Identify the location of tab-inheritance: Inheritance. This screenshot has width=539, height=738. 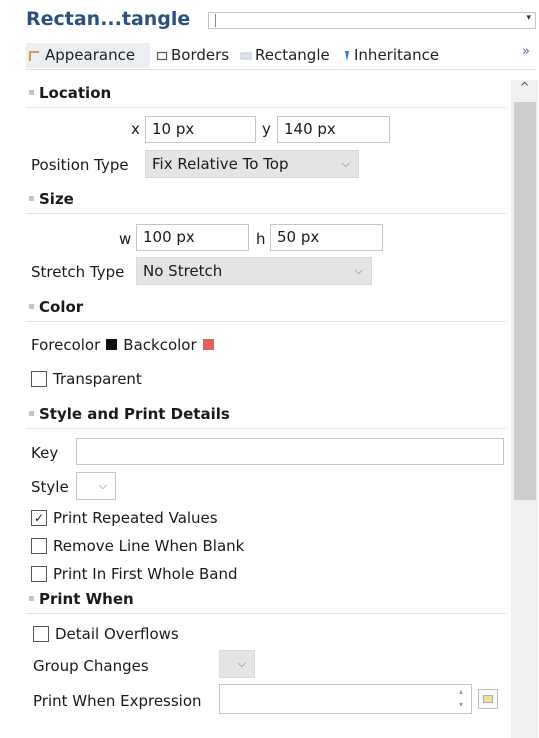
(390, 55).